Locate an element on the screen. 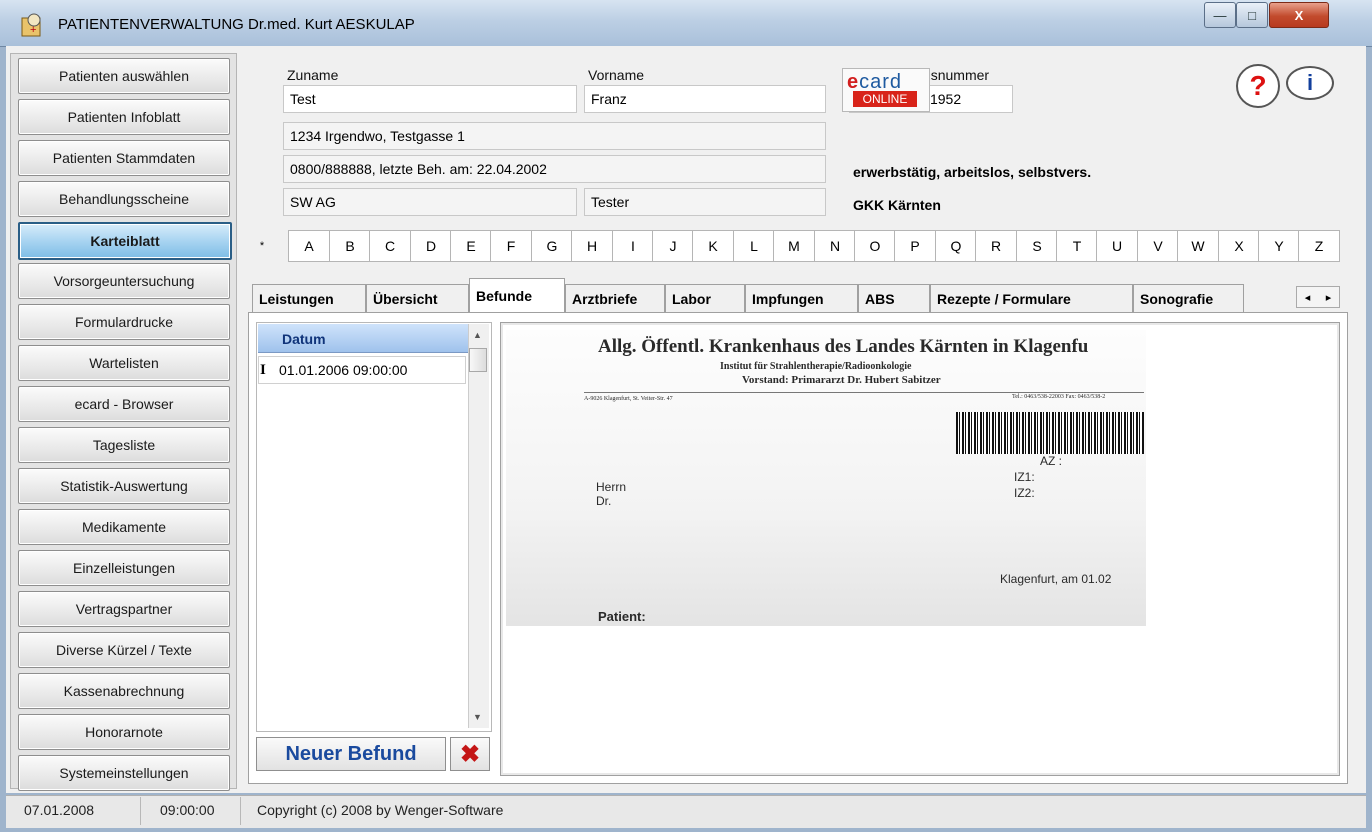 Image resolution: width=1372 pixels, height=832 pixels. doc-rule is located at coordinates (864, 392).